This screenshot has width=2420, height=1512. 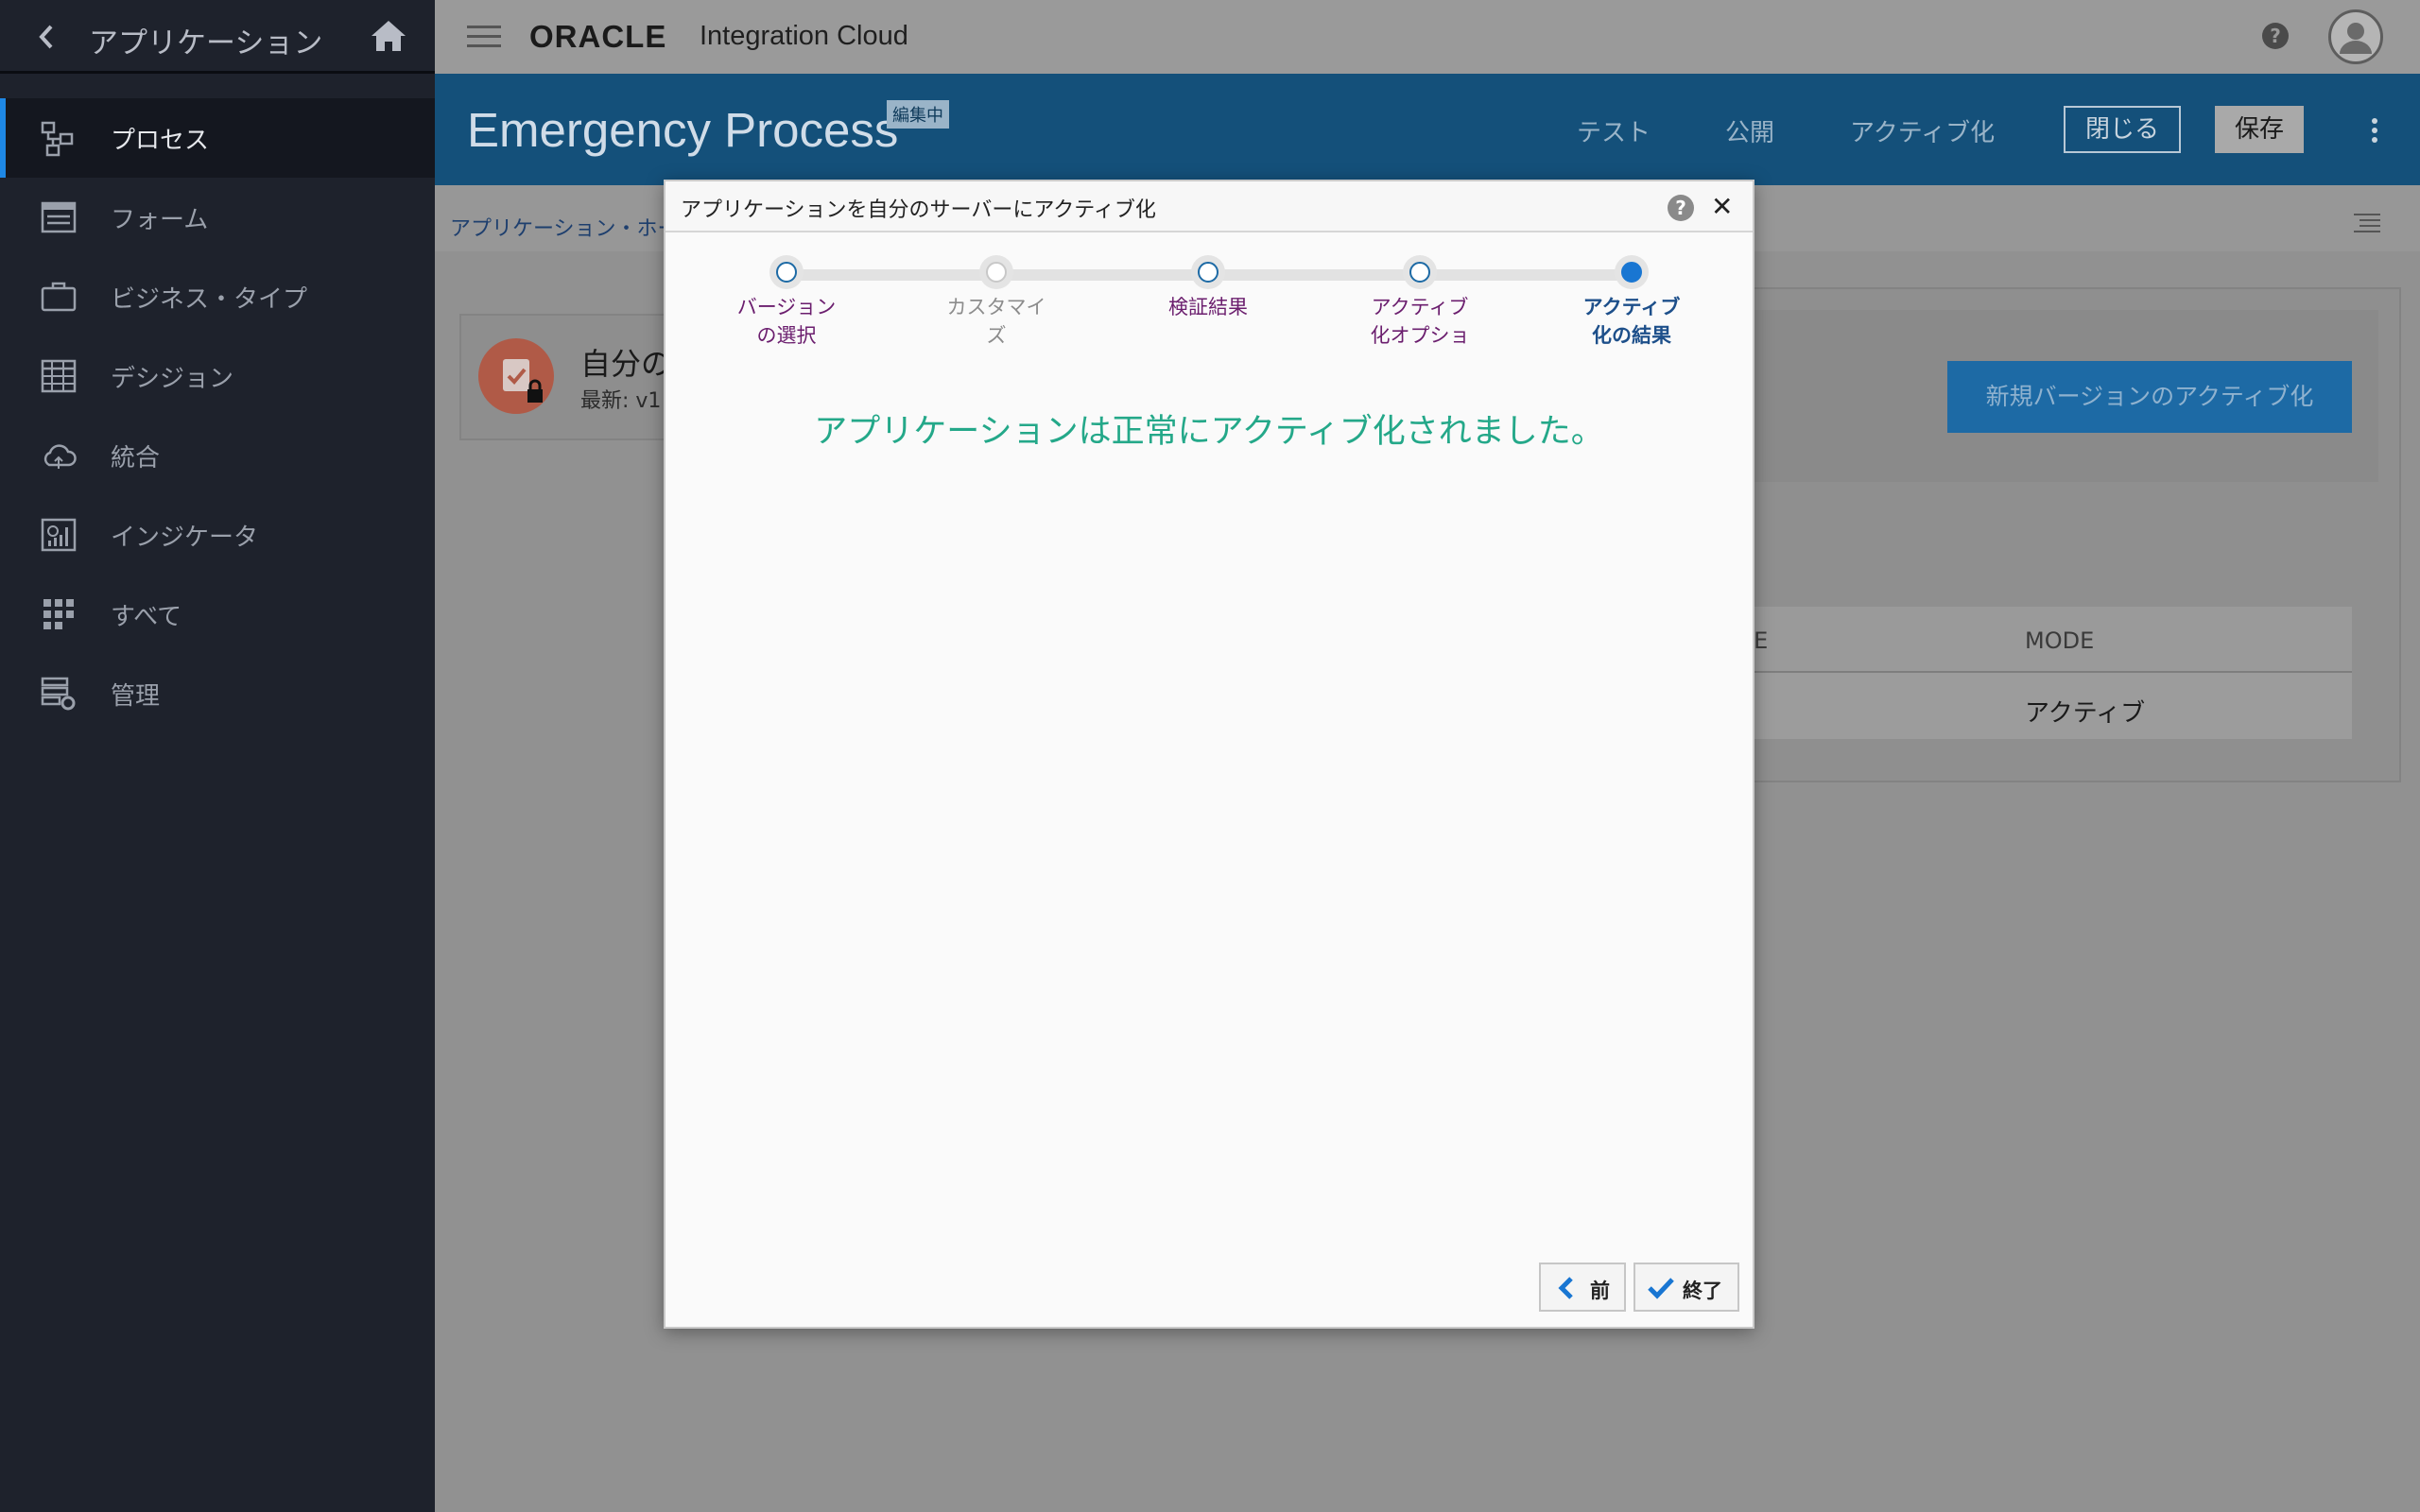 What do you see at coordinates (59, 376) in the screenshot?
I see `grid-table-icon` at bounding box center [59, 376].